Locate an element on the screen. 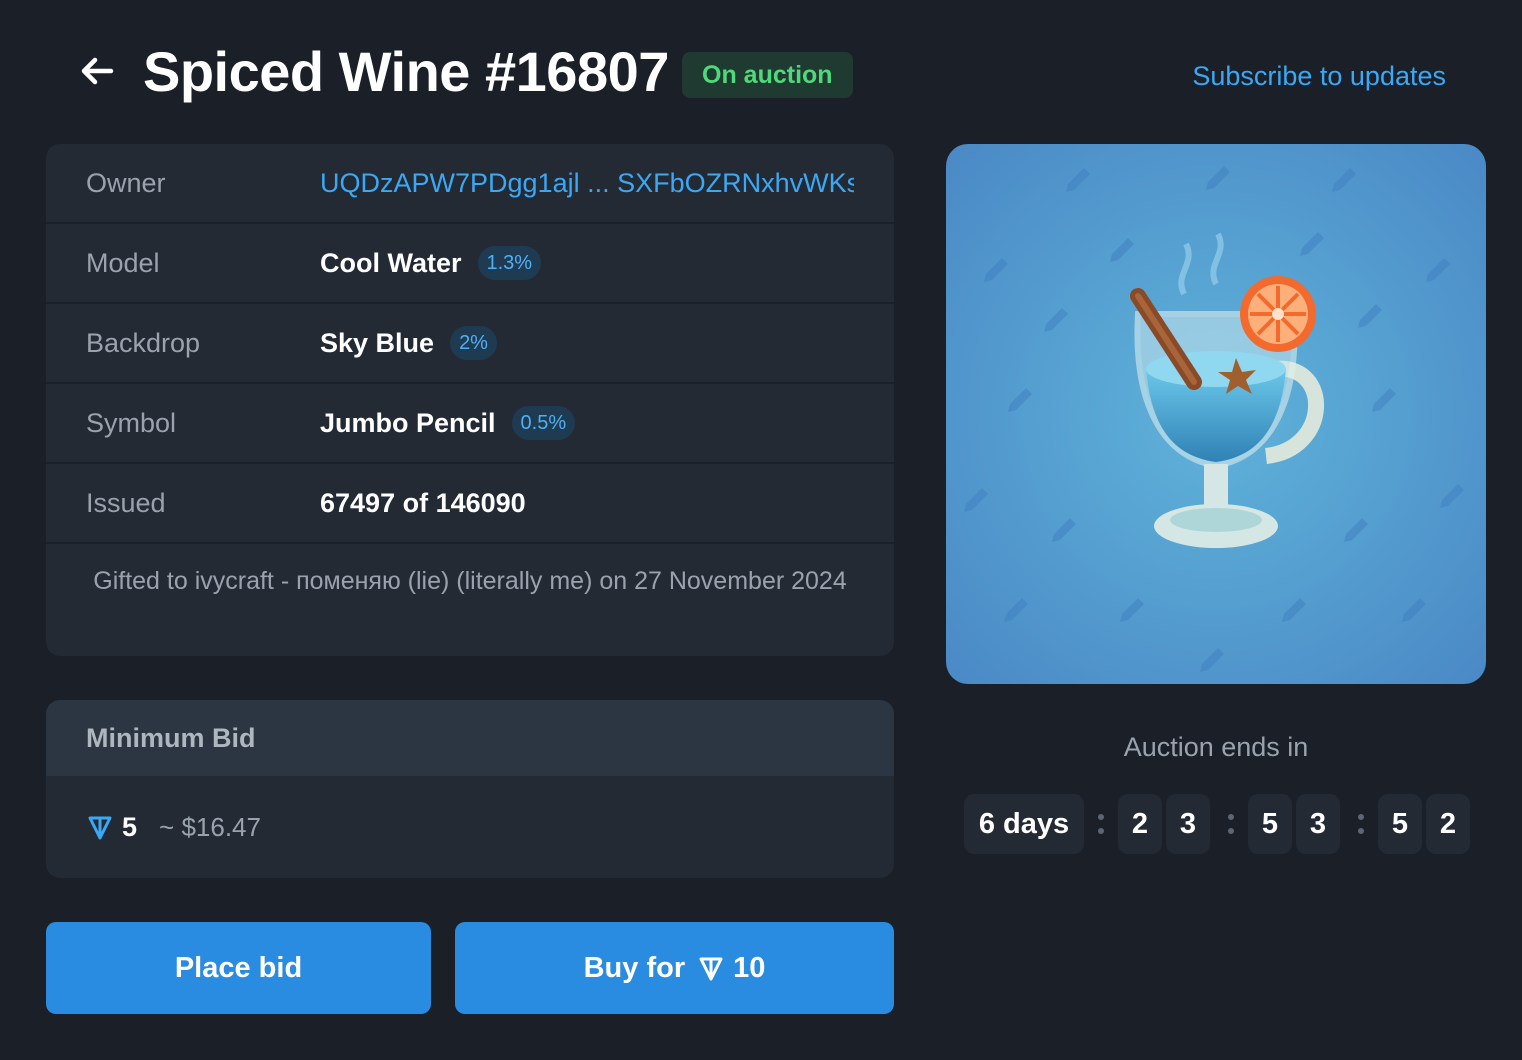  backdrop-rarity-badge: 2% is located at coordinates (473, 343).